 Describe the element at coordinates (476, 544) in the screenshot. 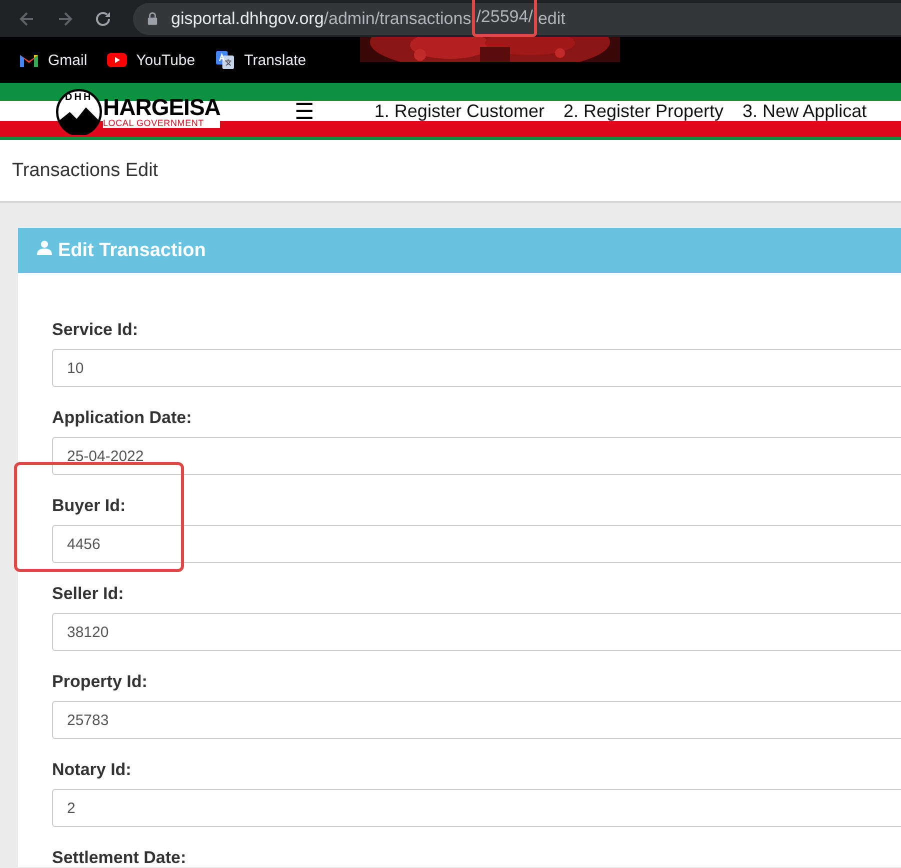

I see `input-field: 4456` at that location.